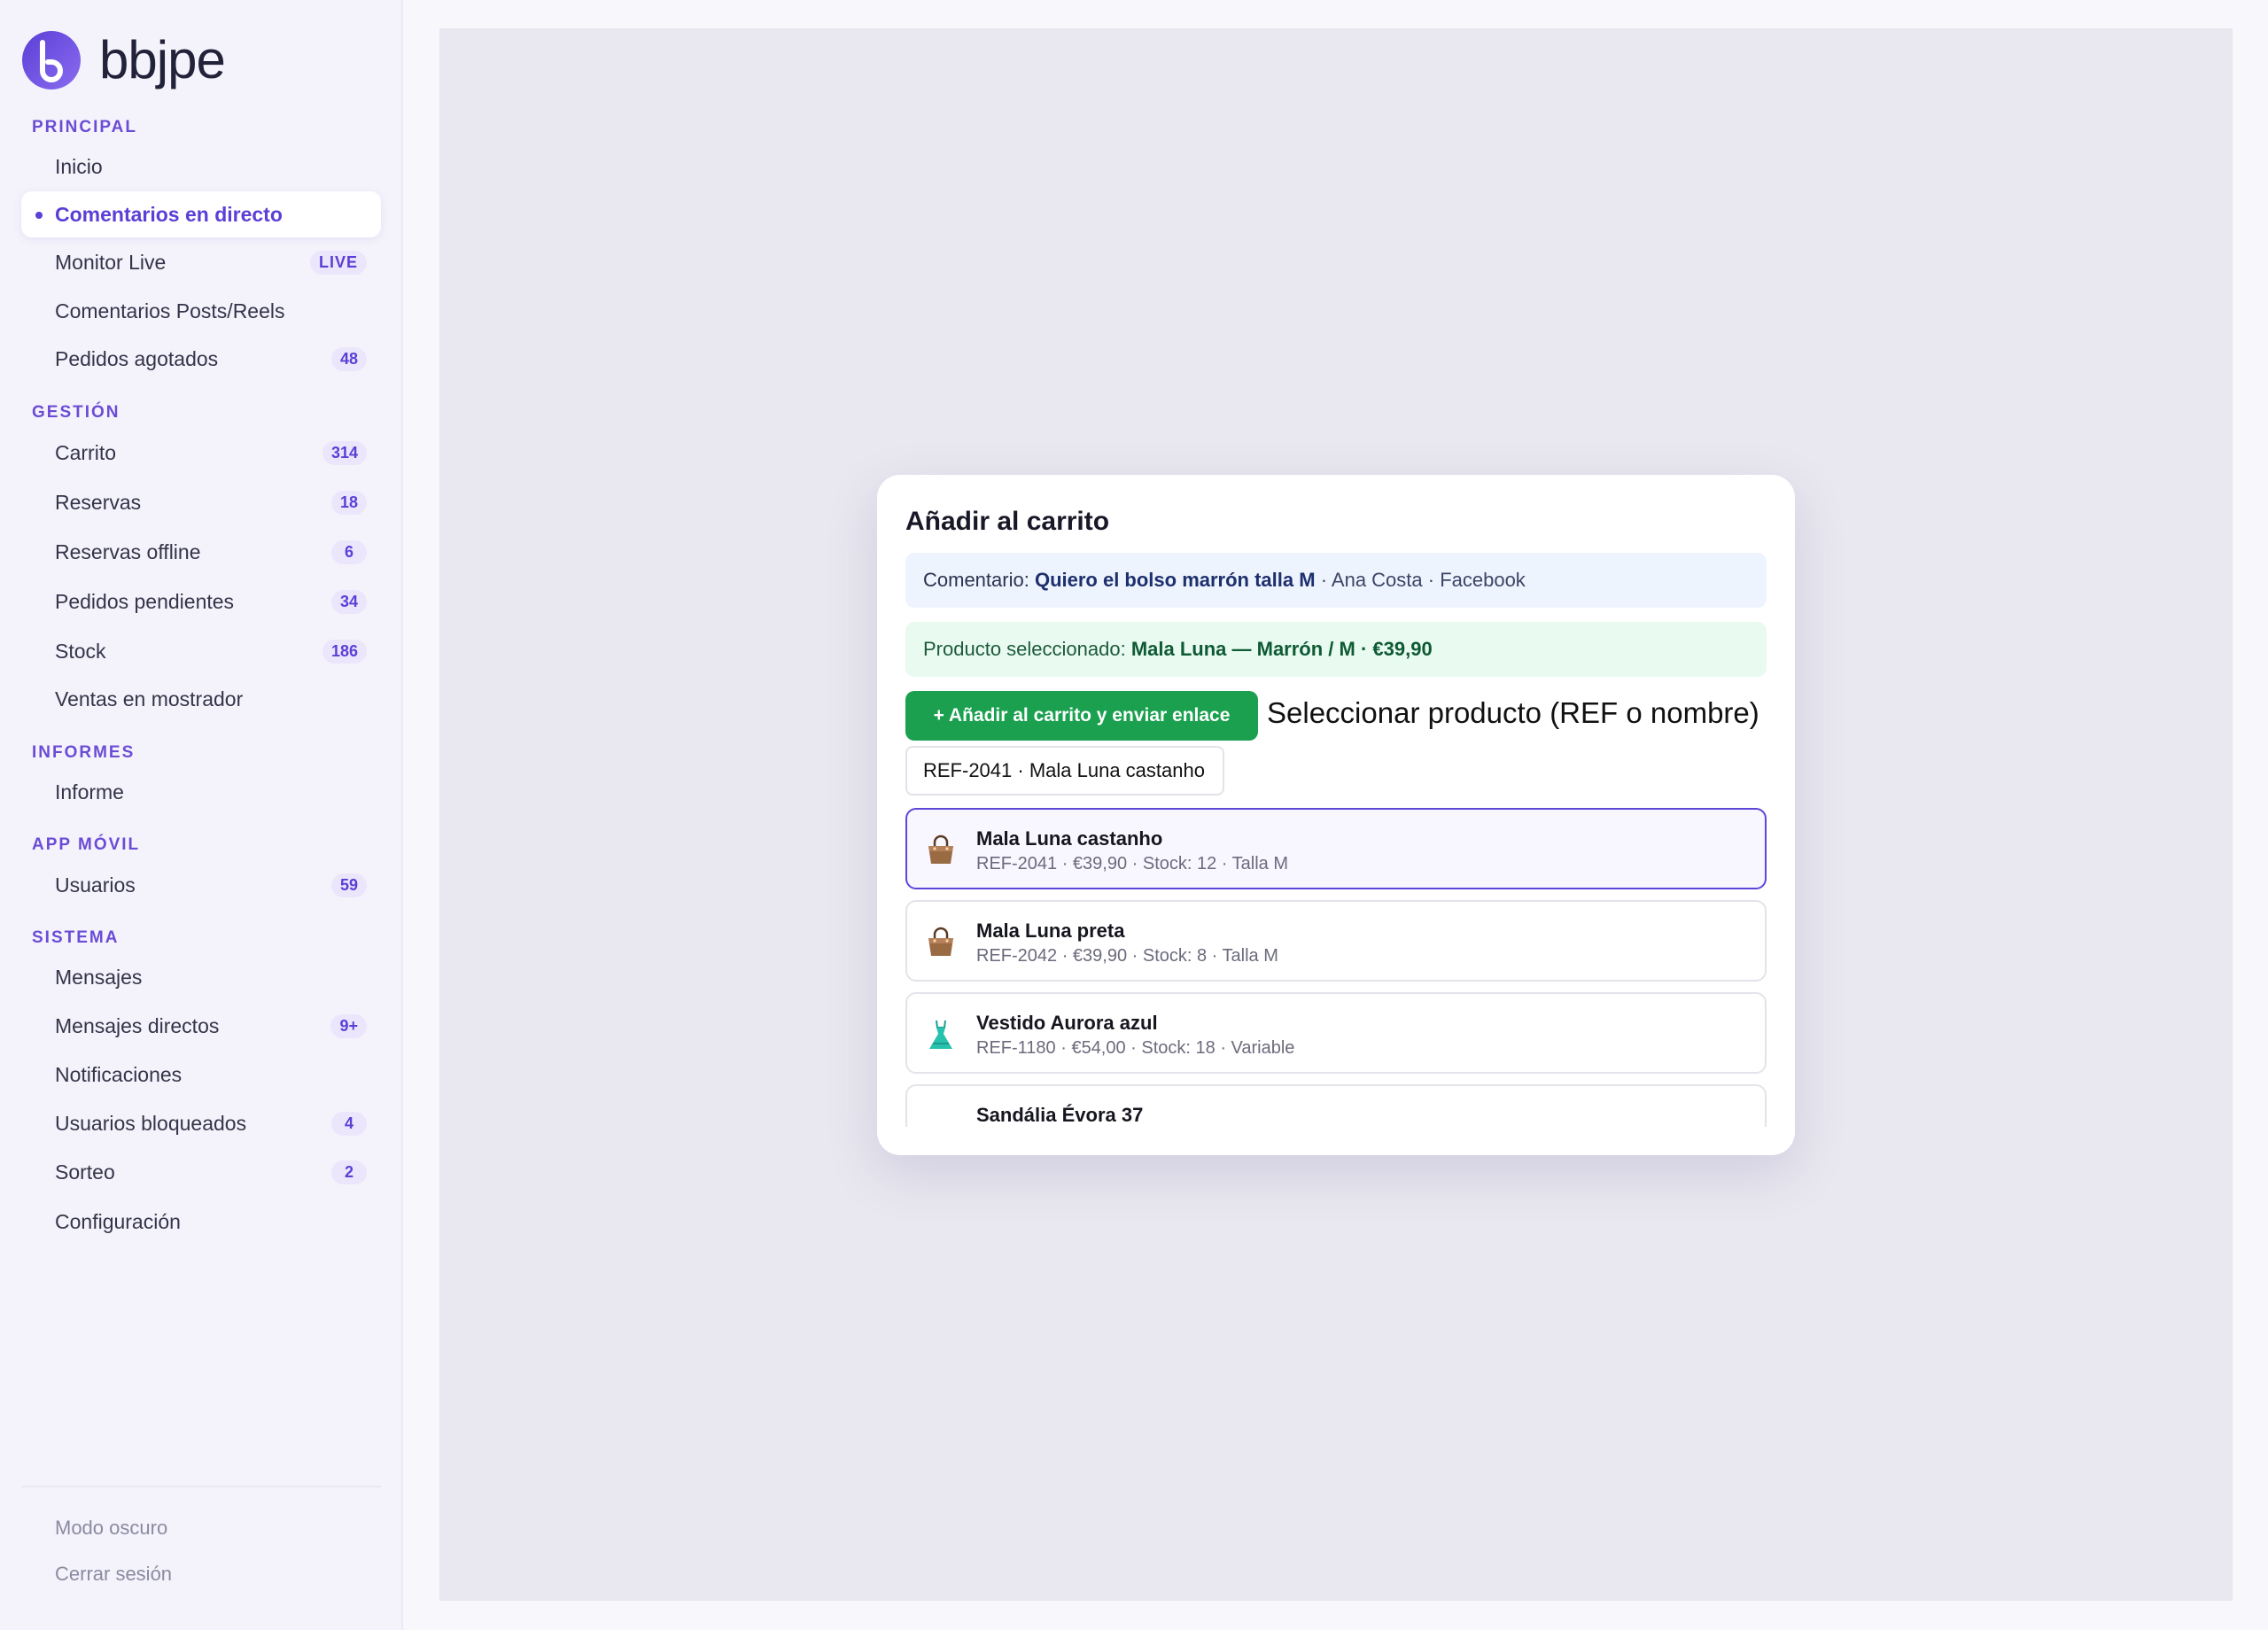 The height and width of the screenshot is (1630, 2268). Describe the element at coordinates (137, 1025) in the screenshot. I see `sidebar-item-label: Mensajes directos` at that location.